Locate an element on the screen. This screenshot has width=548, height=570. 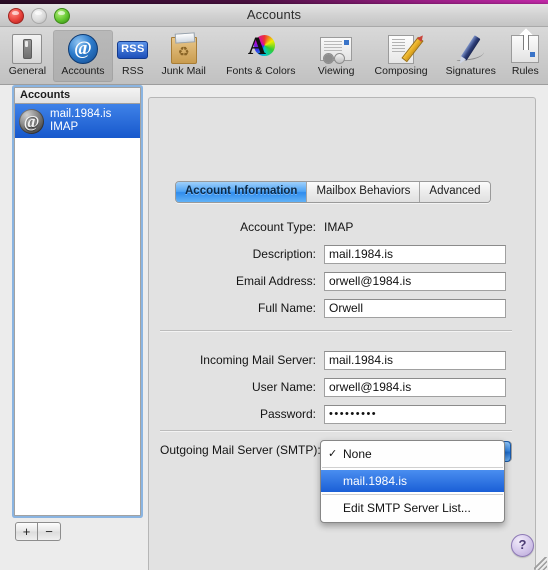
toolbar-item-fonts-colors: A Fonts & Colors is located at coordinates (261, 56).